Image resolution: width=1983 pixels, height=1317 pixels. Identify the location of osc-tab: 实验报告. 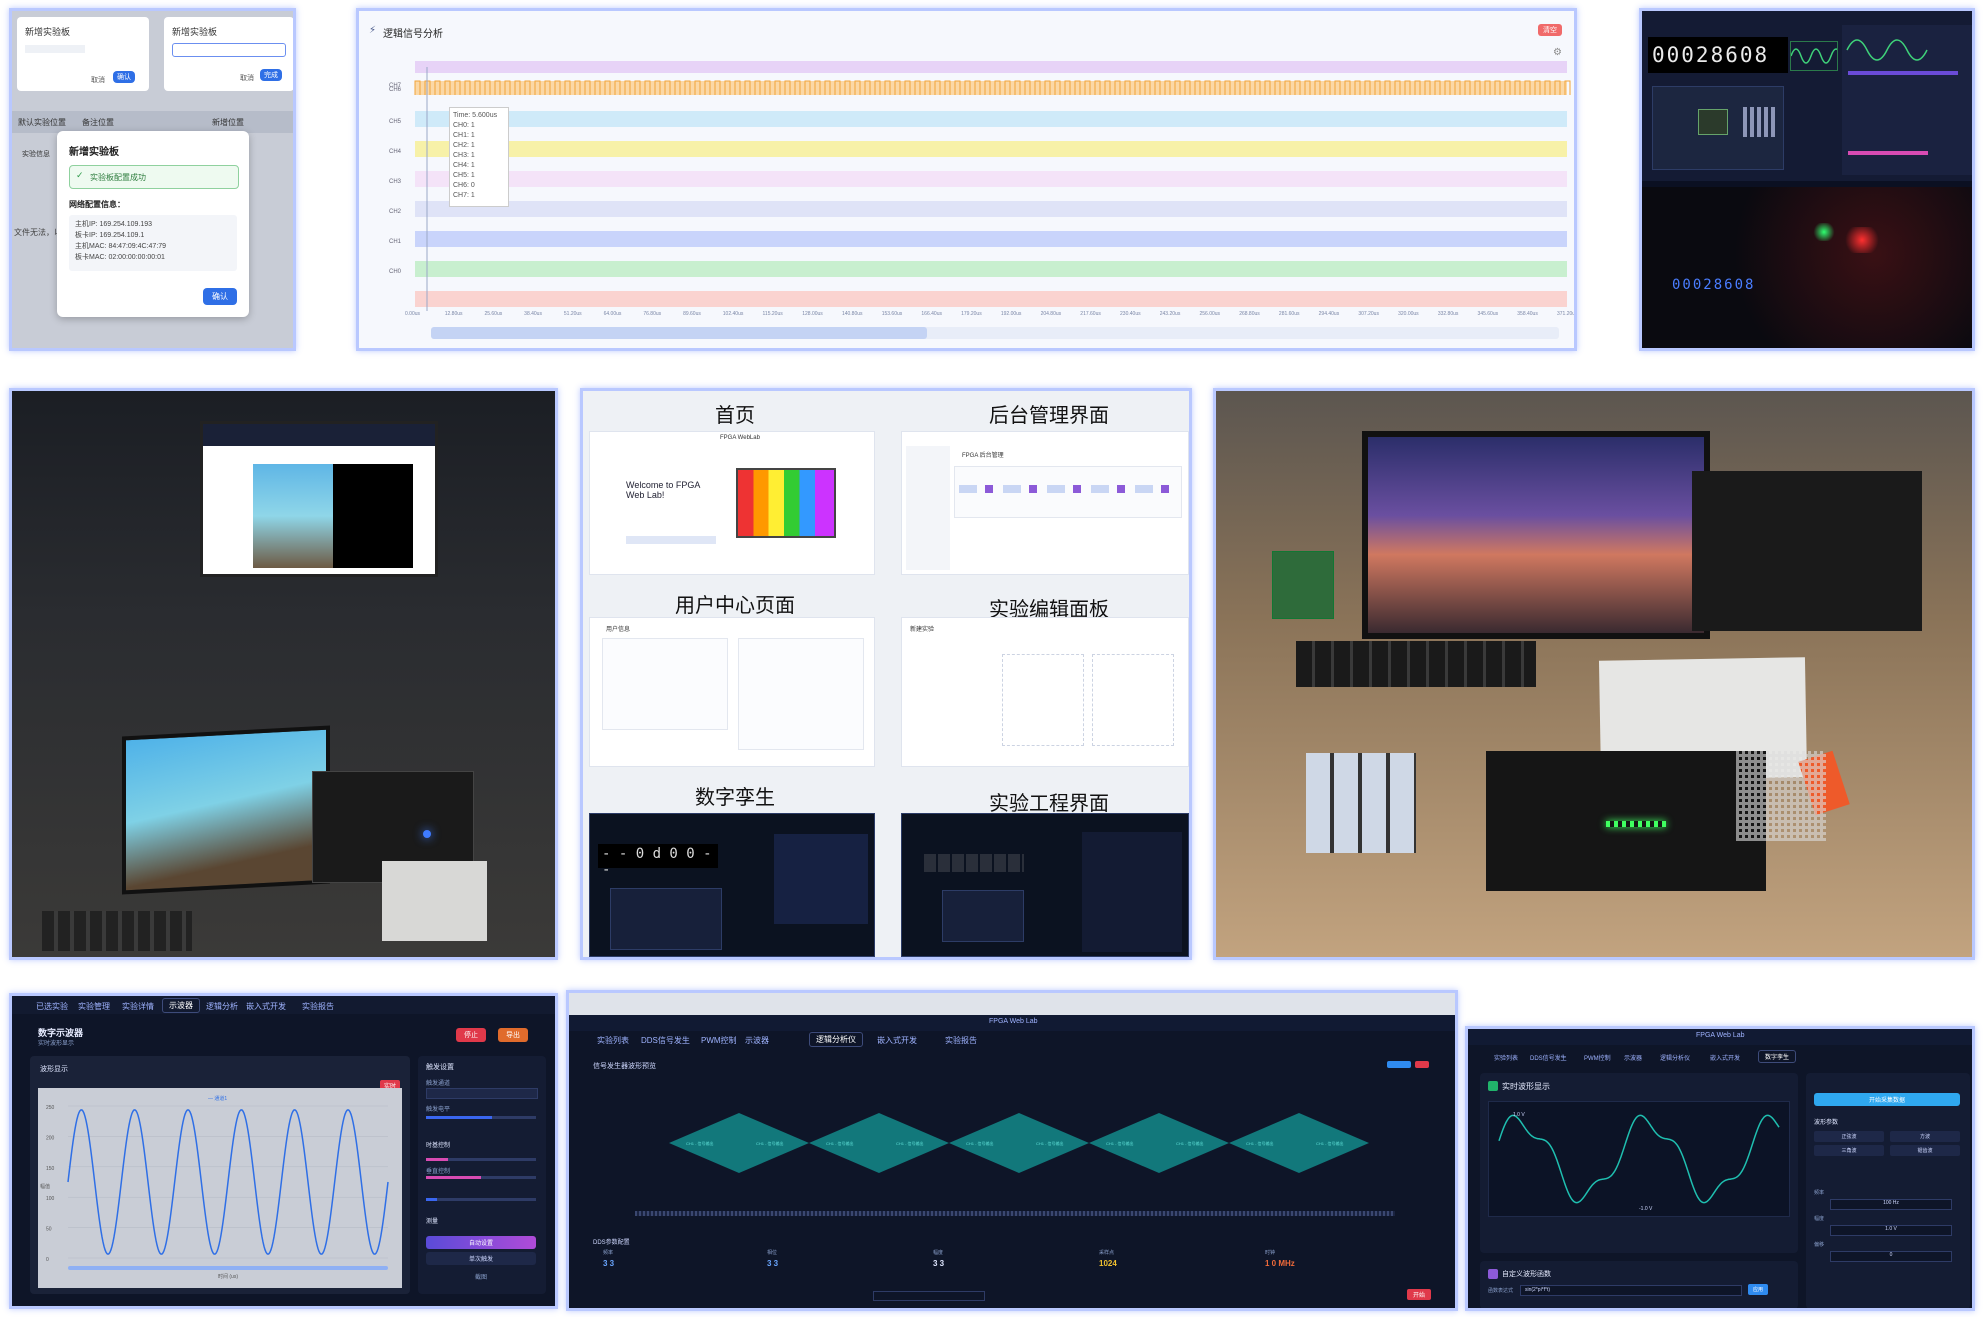
(318, 1006).